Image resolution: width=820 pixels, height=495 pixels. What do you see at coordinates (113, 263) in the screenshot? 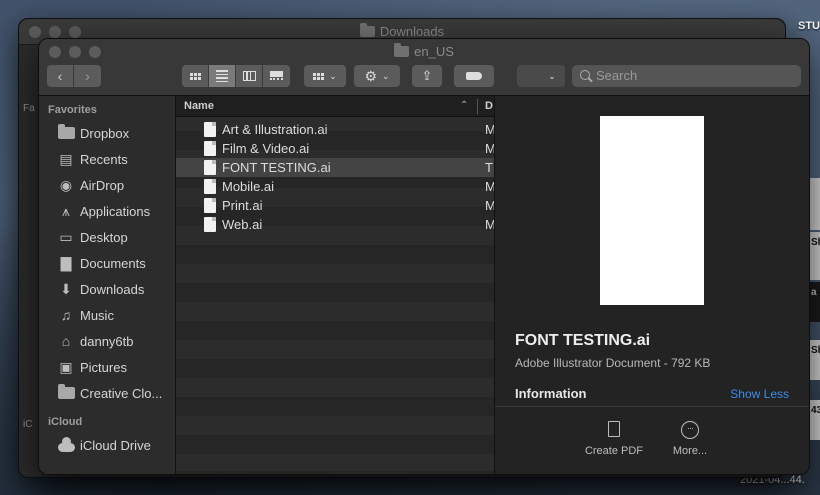
I see `sidebar-item-label: Documents` at bounding box center [113, 263].